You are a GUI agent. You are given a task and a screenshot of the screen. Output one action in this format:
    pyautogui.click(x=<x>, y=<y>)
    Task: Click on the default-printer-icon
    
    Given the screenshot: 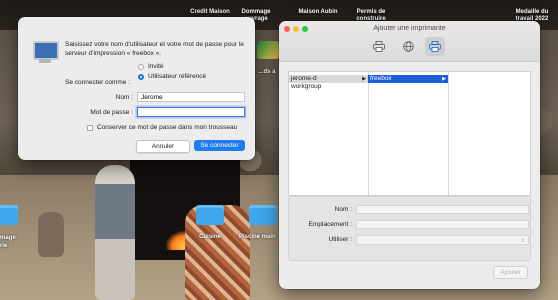 What is the action you would take?
    pyautogui.click(x=379, y=46)
    